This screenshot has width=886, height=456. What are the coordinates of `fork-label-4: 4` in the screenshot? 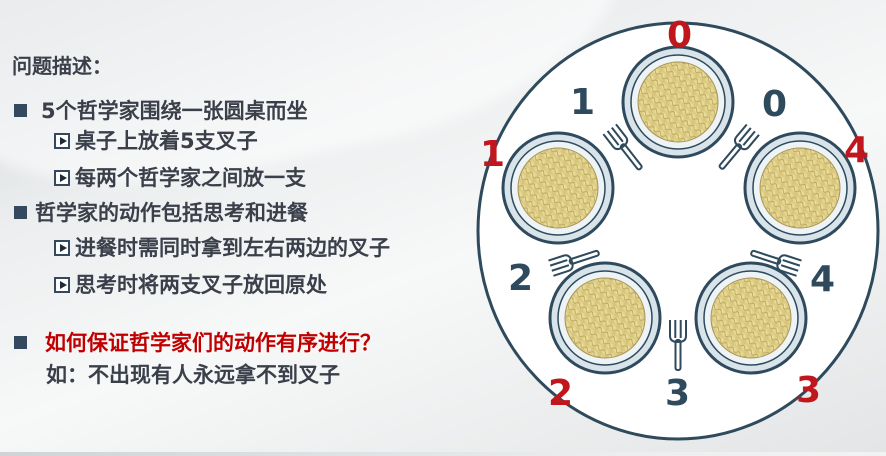 It's located at (856, 150).